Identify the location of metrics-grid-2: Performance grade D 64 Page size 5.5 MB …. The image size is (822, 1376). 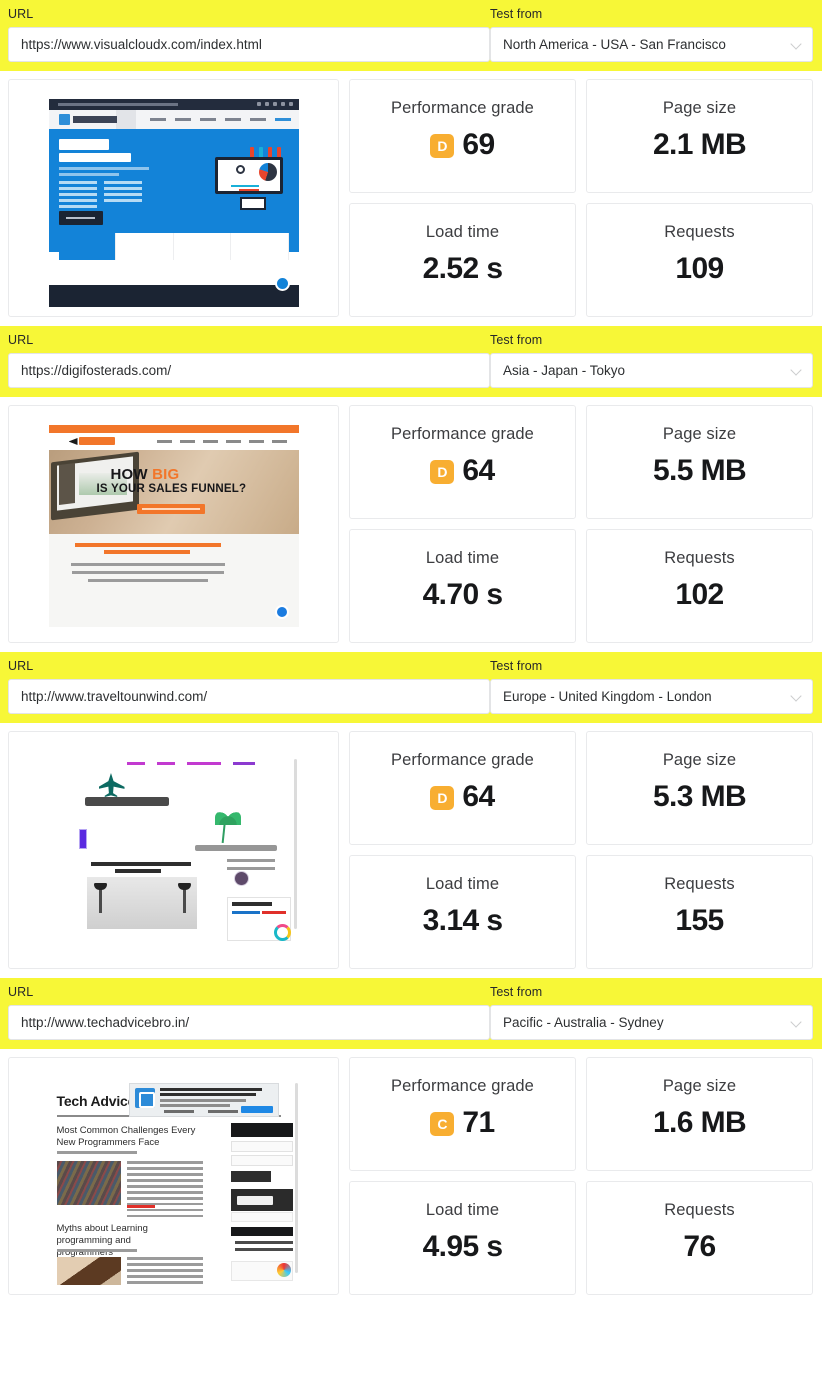
(581, 524).